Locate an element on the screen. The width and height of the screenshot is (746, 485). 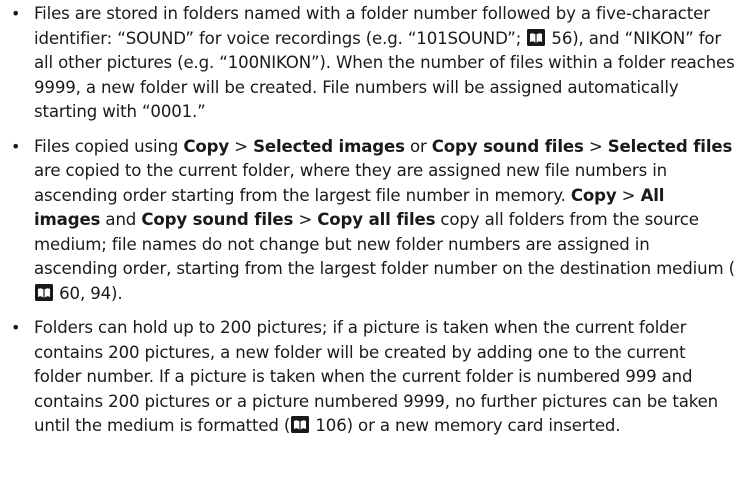
body-text: Files copied using is located at coordinates (109, 146).